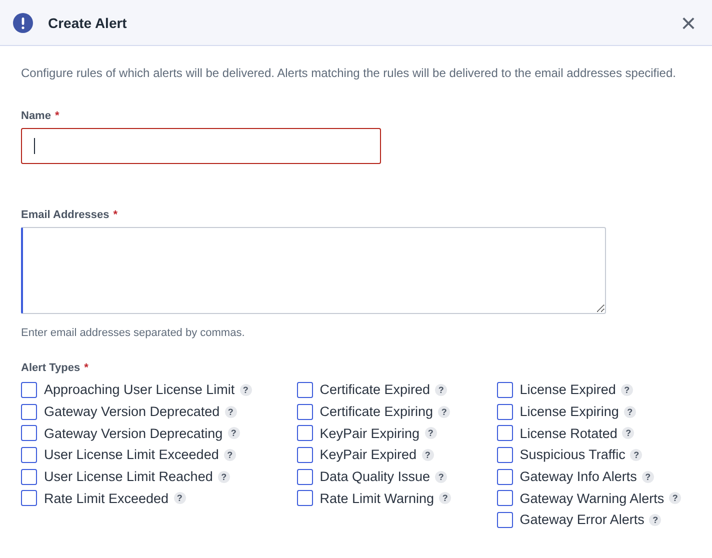  What do you see at coordinates (377, 412) in the screenshot?
I see `checkbox-label: Certificate Expiring` at bounding box center [377, 412].